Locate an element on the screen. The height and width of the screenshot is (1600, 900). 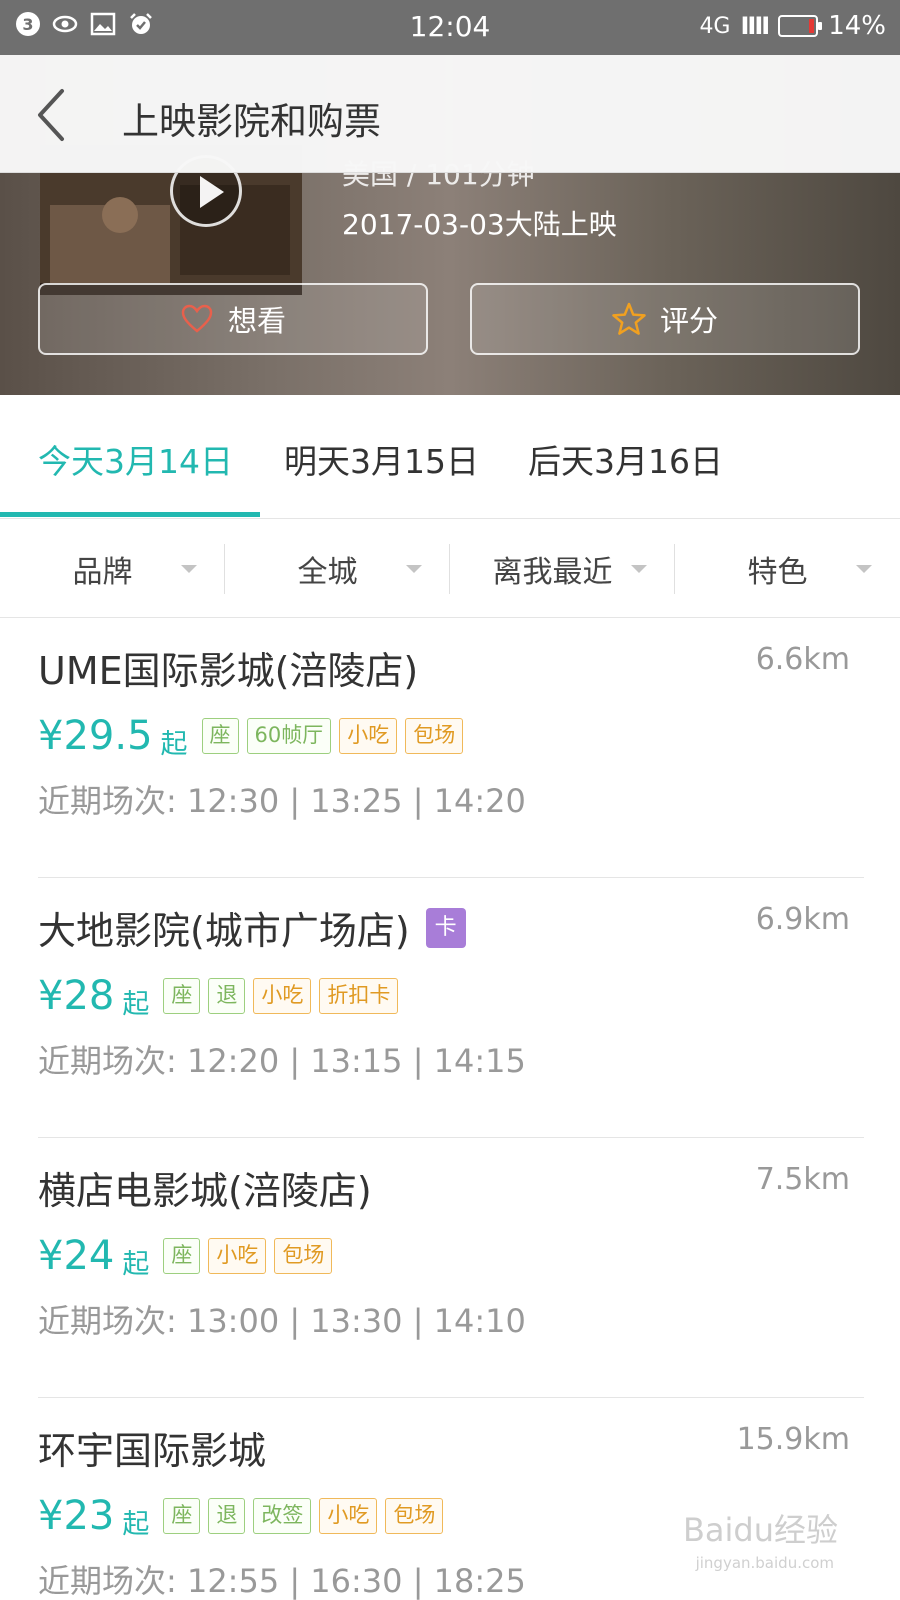
filter-feature: 特色 is located at coordinates (787, 569).